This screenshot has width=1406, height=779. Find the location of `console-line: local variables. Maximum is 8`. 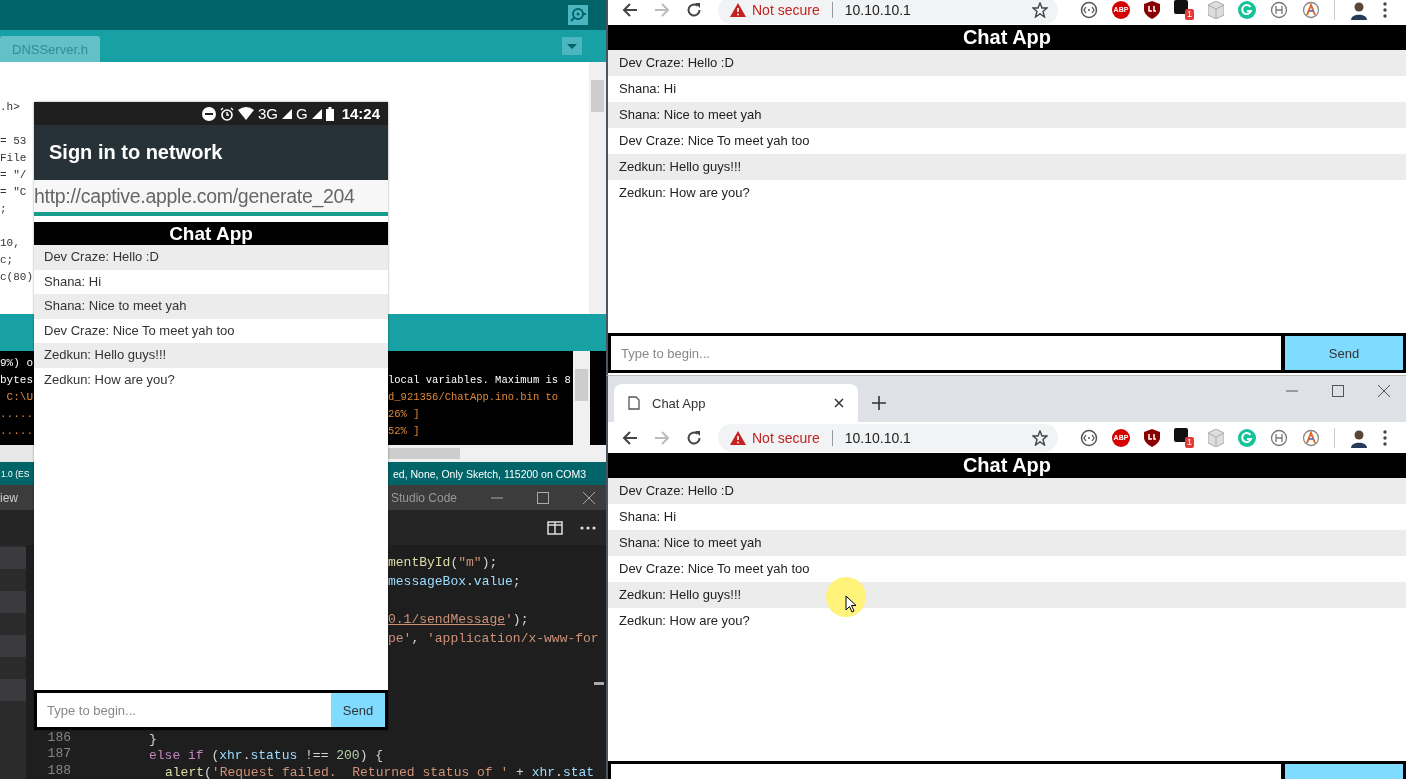

console-line: local variables. Maximum is 8 is located at coordinates (479, 380).